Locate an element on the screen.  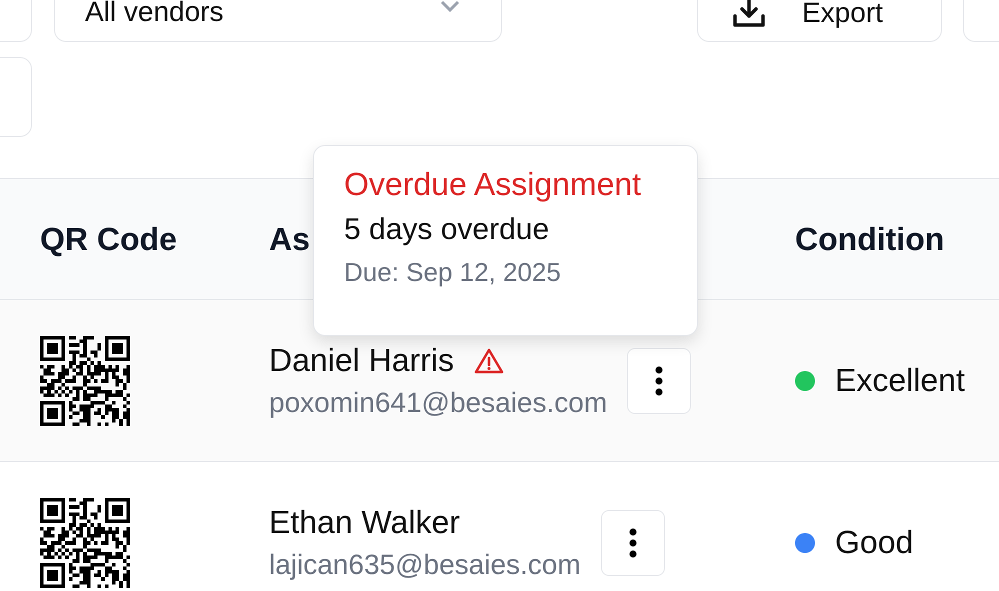
person-name: Ethan Walker is located at coordinates (364, 522).